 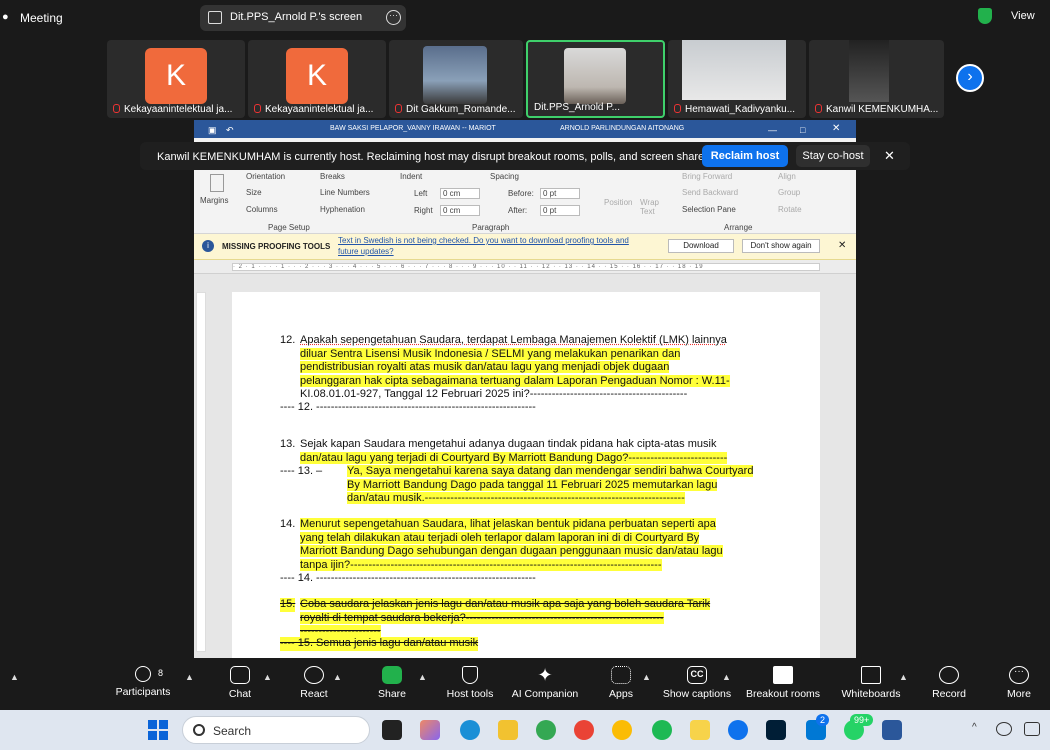 What do you see at coordinates (460, 210) in the screenshot?
I see `indent-right-input: 0 cm` at bounding box center [460, 210].